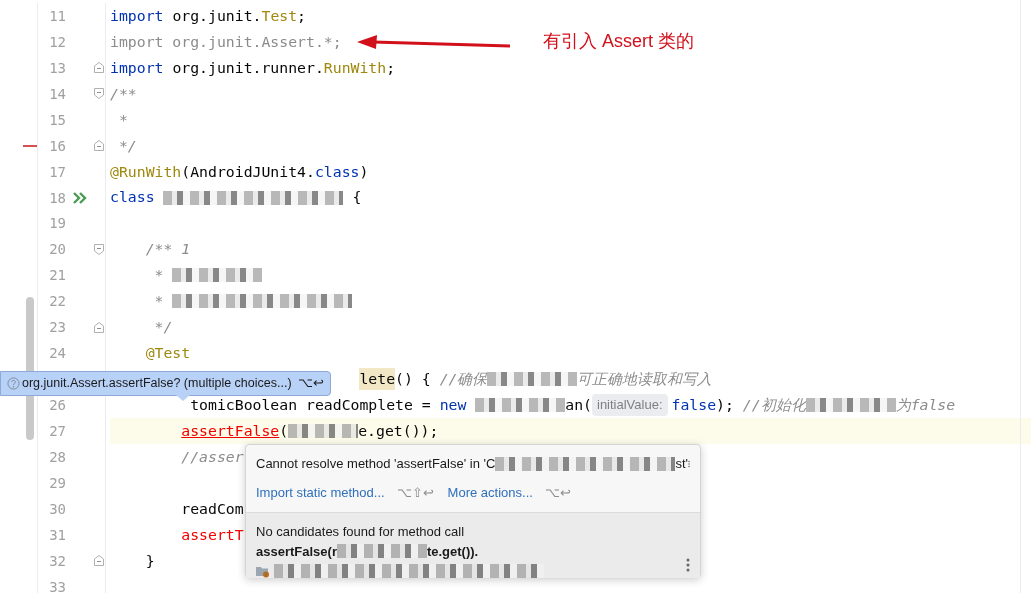 This screenshot has width=1031, height=593. Describe the element at coordinates (168, 249) in the screenshot. I see `code-comment: /** 1` at that location.